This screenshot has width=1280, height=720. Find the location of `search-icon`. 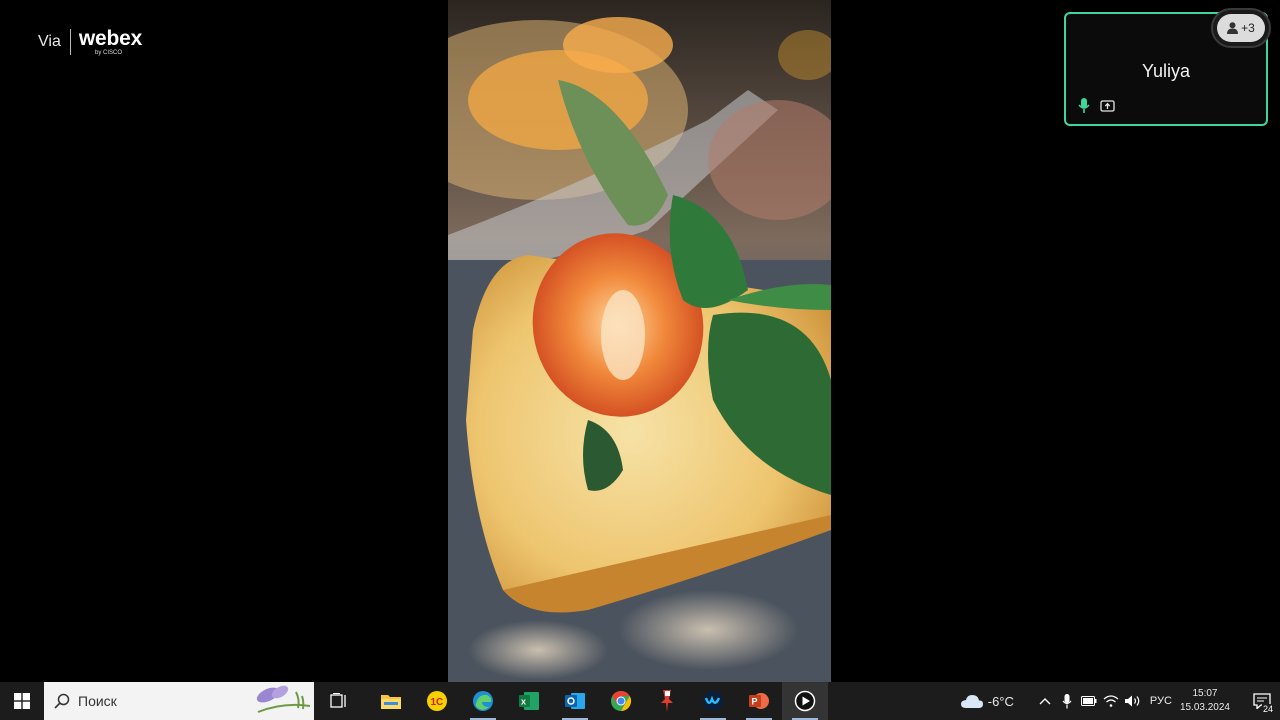

search-icon is located at coordinates (62, 701).